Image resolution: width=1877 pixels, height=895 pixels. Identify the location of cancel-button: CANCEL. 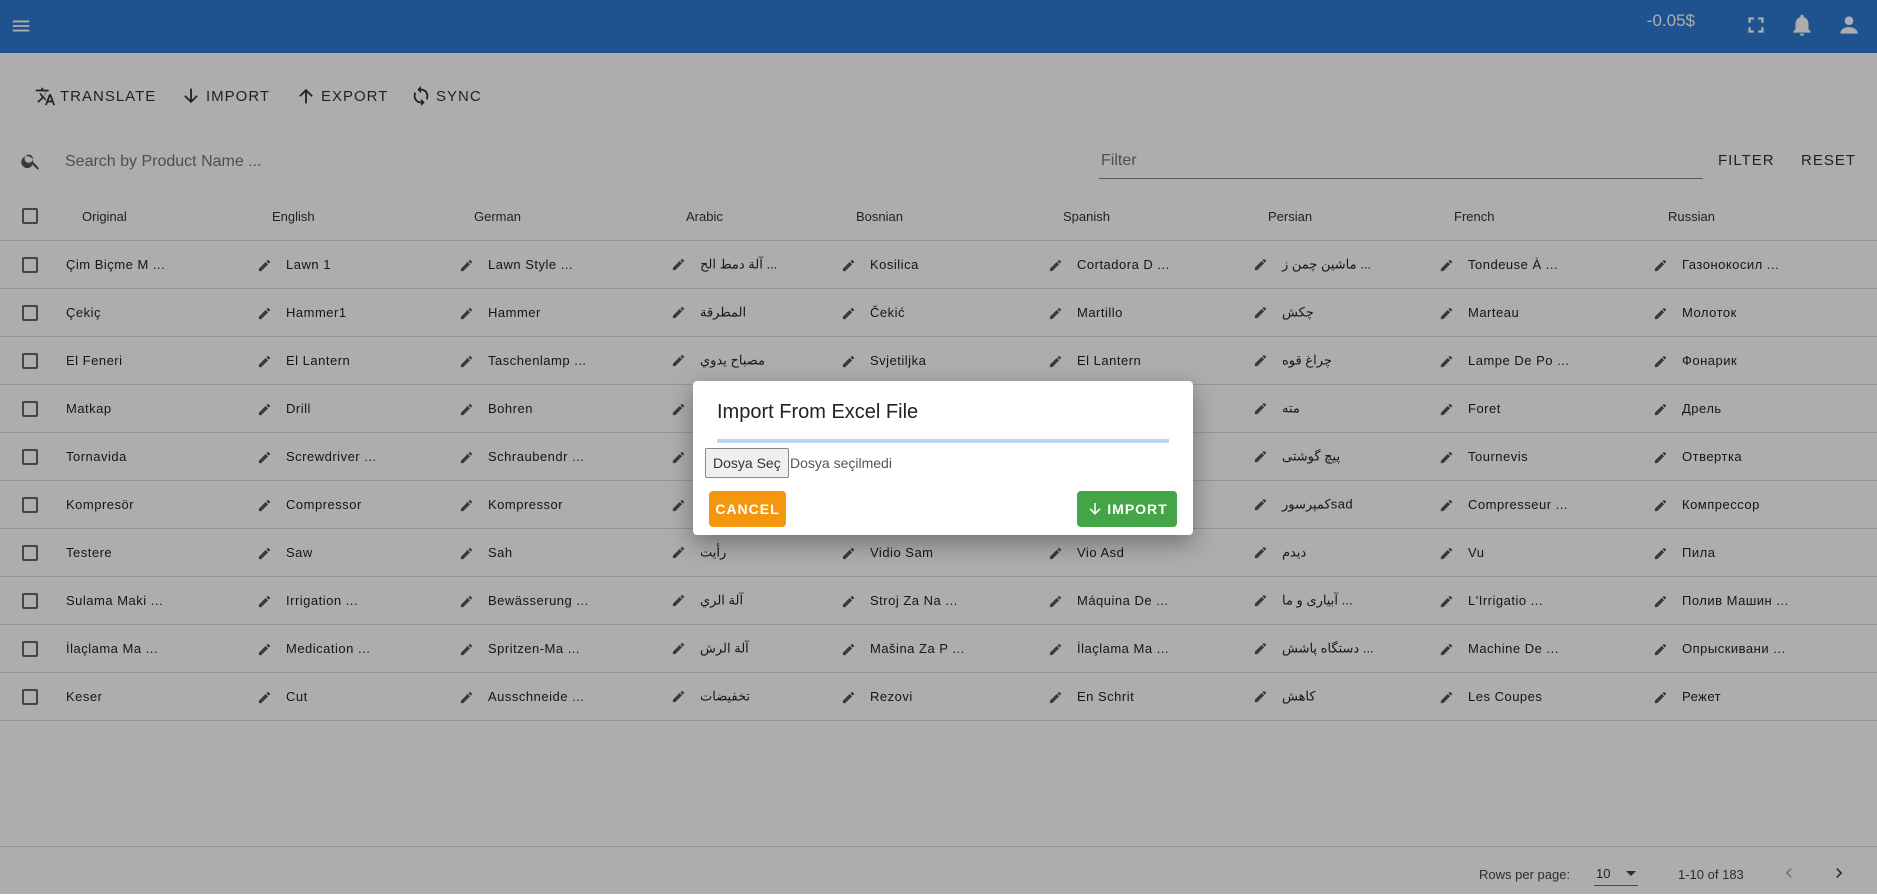
(747, 509).